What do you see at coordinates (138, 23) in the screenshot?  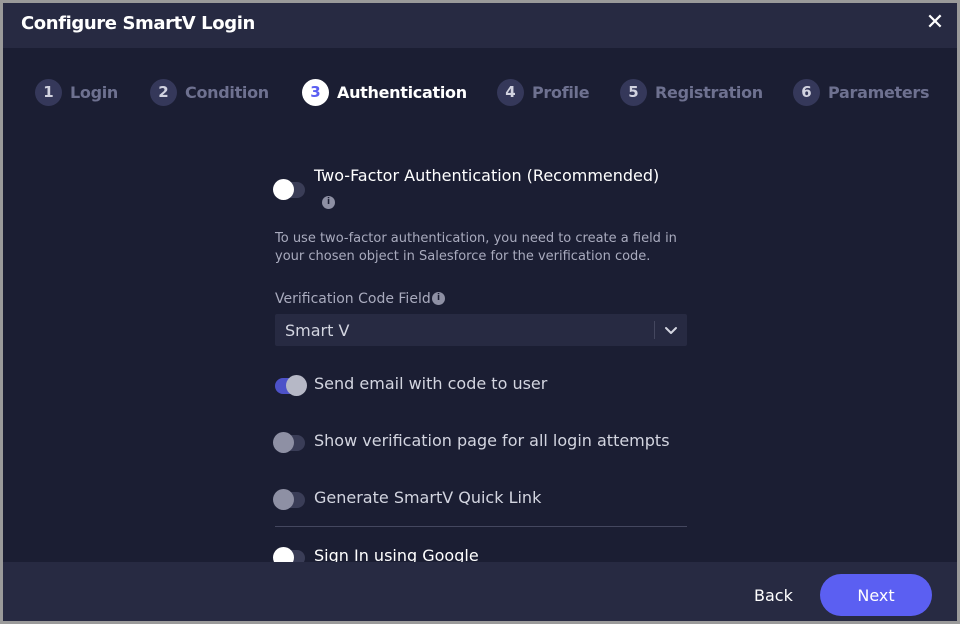 I see `dialog-title: Configure SmartV Login` at bounding box center [138, 23].